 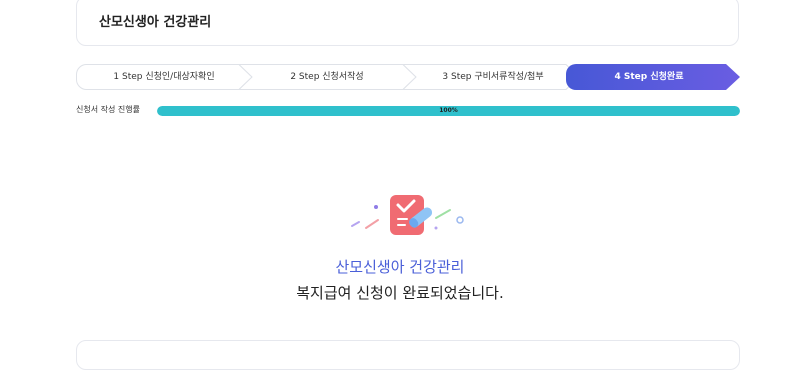 What do you see at coordinates (649, 77) in the screenshot?
I see `step-4-label: 4 Step 신청완료` at bounding box center [649, 77].